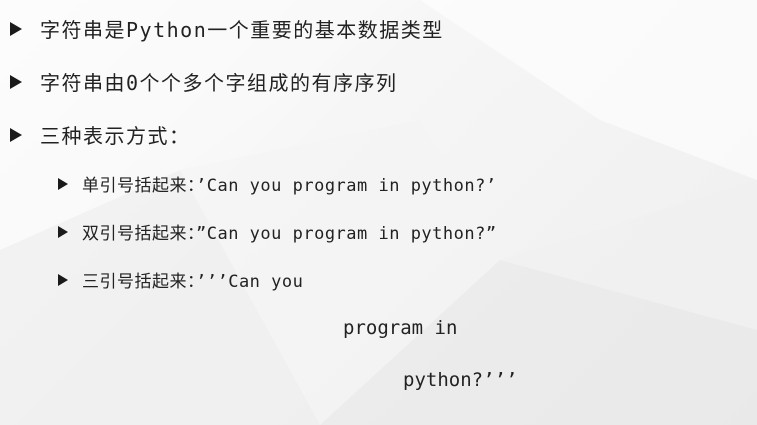 The height and width of the screenshot is (425, 757). I want to click on bullet-2: 字符串由0个个多个字组成的有序序列, so click(204, 81).